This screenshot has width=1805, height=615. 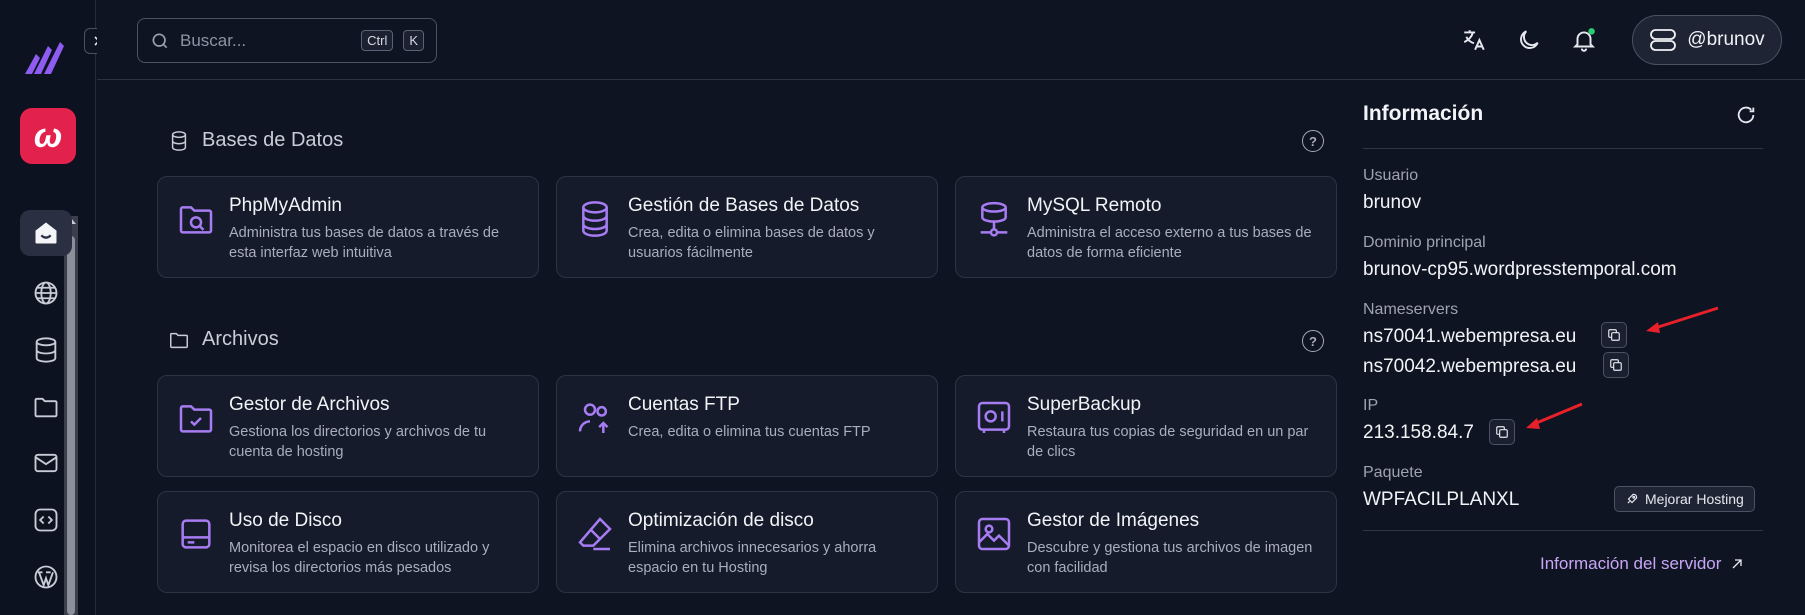 What do you see at coordinates (285, 520) in the screenshot?
I see `card-title: Uso de Disco` at bounding box center [285, 520].